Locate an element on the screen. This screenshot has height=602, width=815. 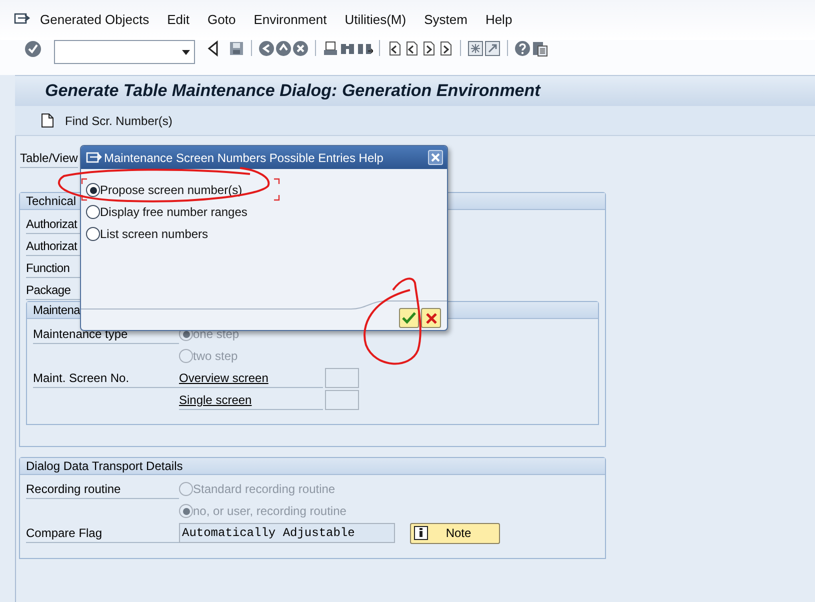
cross-icon is located at coordinates (431, 318).